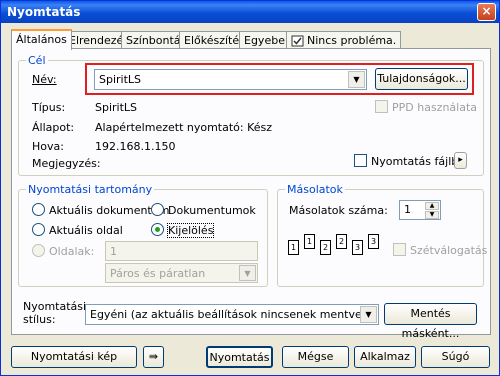  What do you see at coordinates (48, 146) in the screenshot?
I see `where-label: Hova:` at bounding box center [48, 146].